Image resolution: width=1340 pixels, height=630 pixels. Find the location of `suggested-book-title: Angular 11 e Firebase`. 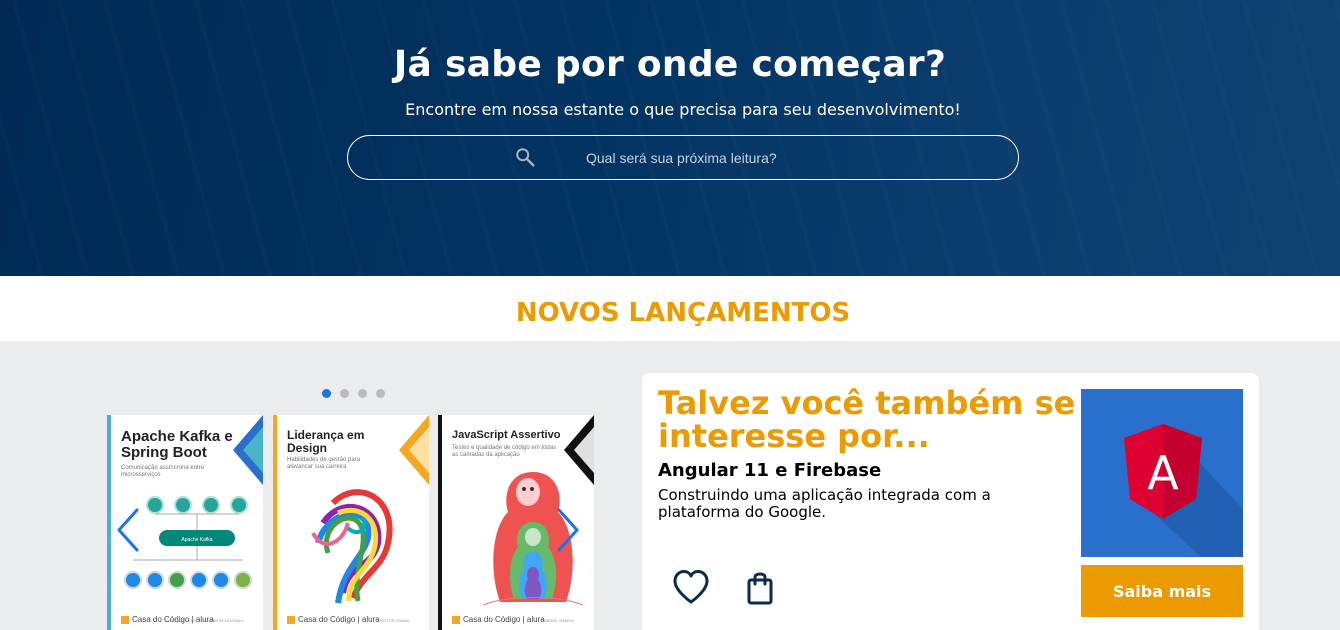

suggested-book-title: Angular 11 e Firebase is located at coordinates (770, 470).